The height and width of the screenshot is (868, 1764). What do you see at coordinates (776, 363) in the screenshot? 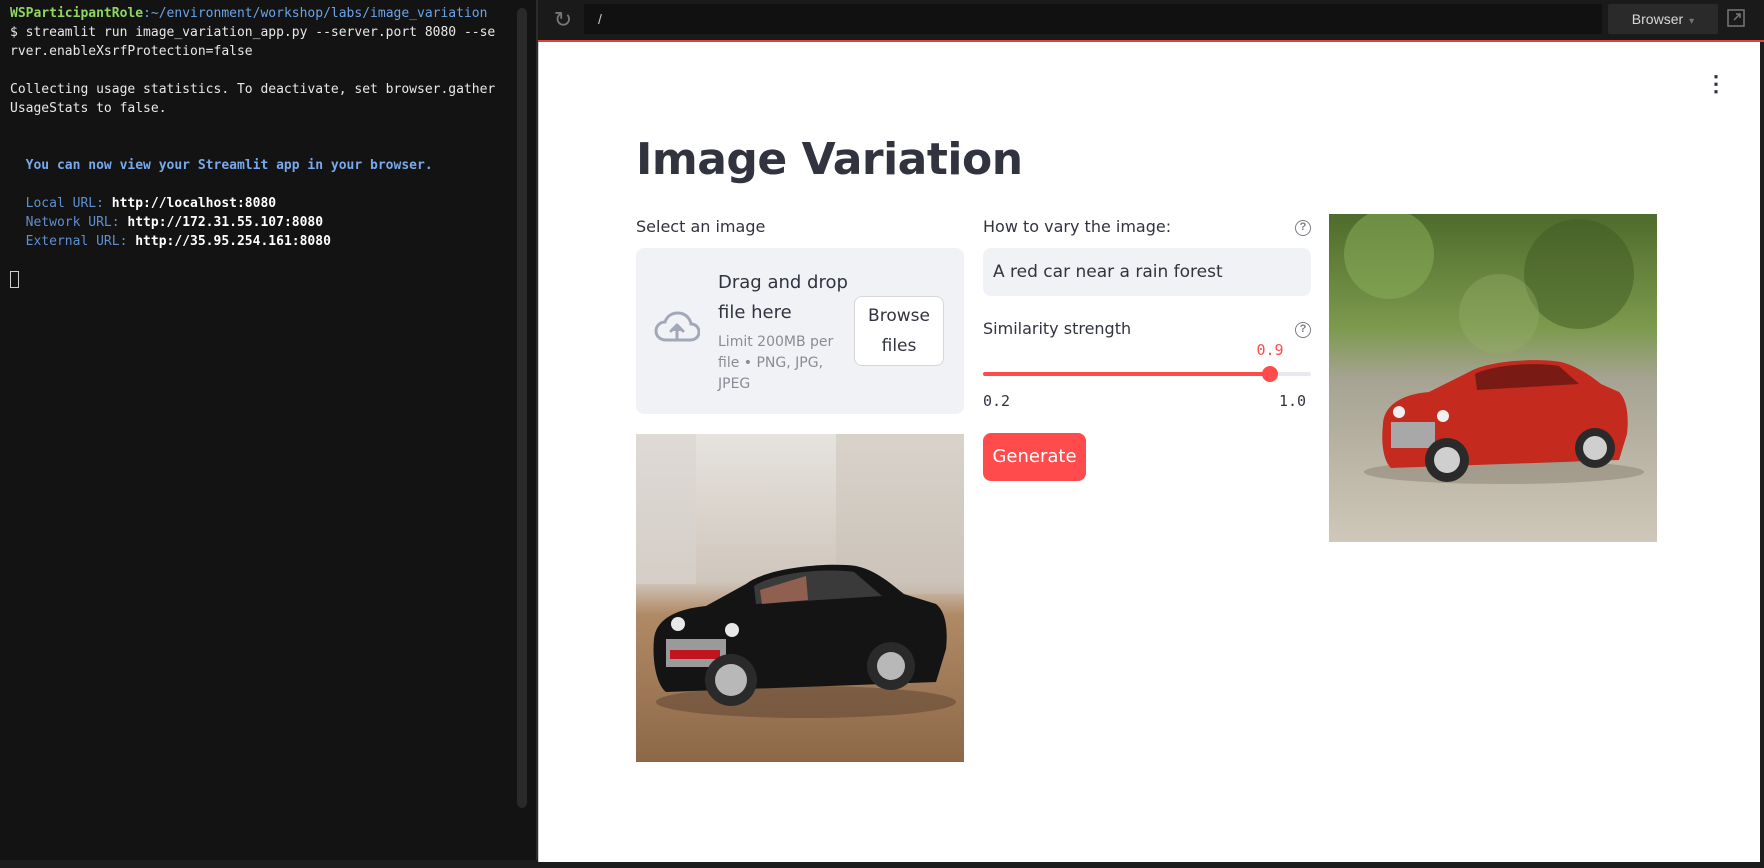
I see `dropzone-limit-text: Limit 200MB per file • PNG, JPG, JPEG` at bounding box center [776, 363].